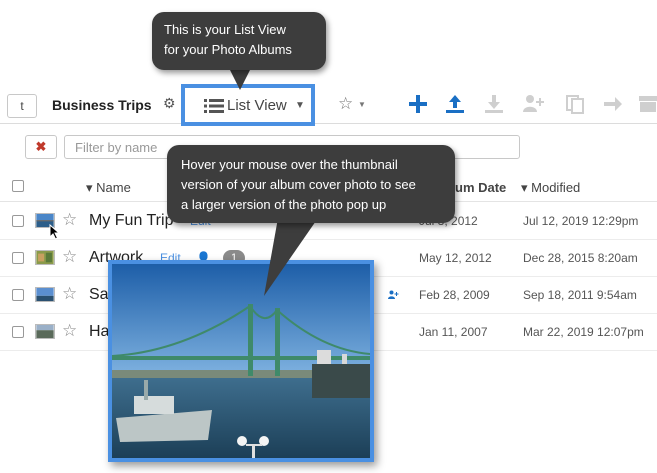  What do you see at coordinates (284, 204) in the screenshot?
I see `tooltip-line: a larger version of the photo pop up` at bounding box center [284, 204].